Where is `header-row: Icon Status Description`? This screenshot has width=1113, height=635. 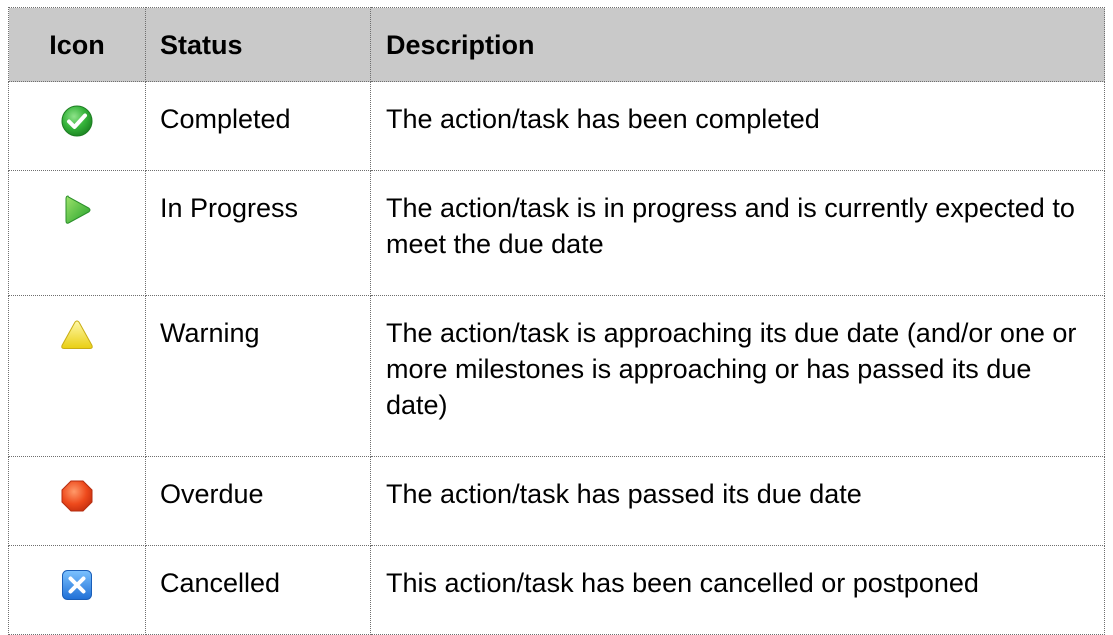
header-row: Icon Status Description is located at coordinates (556, 44).